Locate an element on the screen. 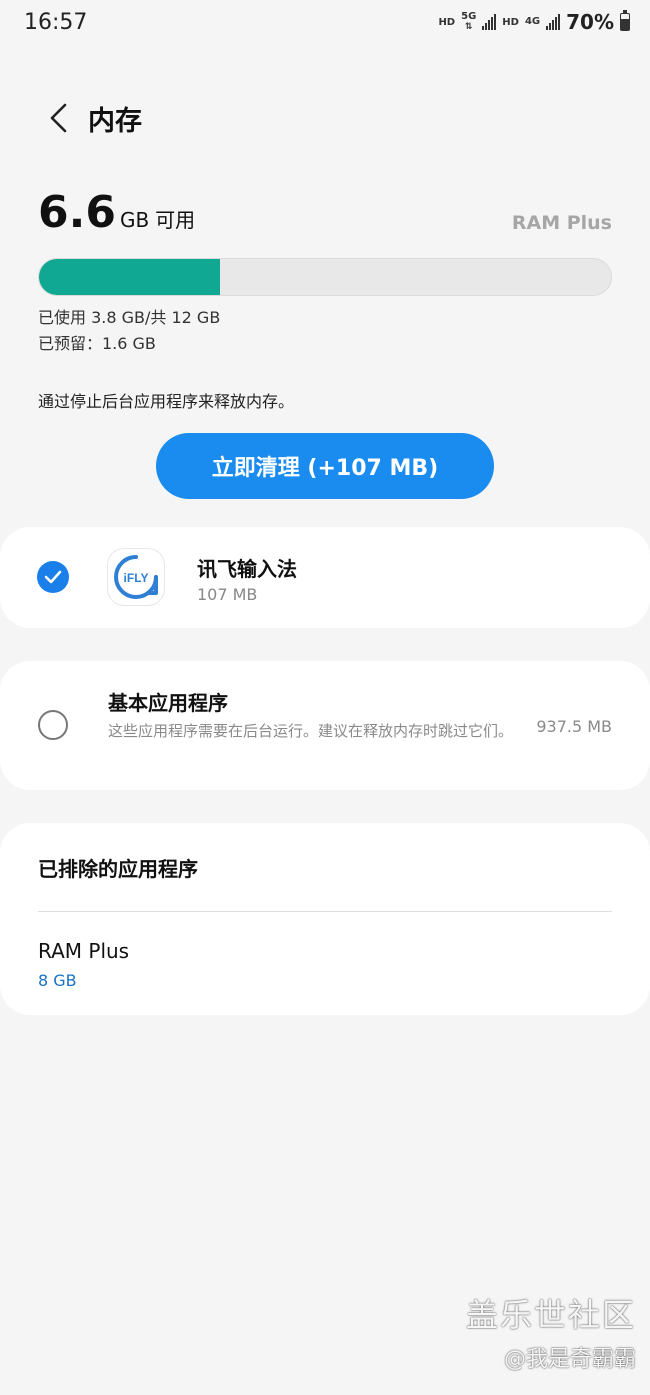 This screenshot has height=1395, width=650. app-card-ifly: iFLY 讯飞输入法 107 MB is located at coordinates (325, 577).